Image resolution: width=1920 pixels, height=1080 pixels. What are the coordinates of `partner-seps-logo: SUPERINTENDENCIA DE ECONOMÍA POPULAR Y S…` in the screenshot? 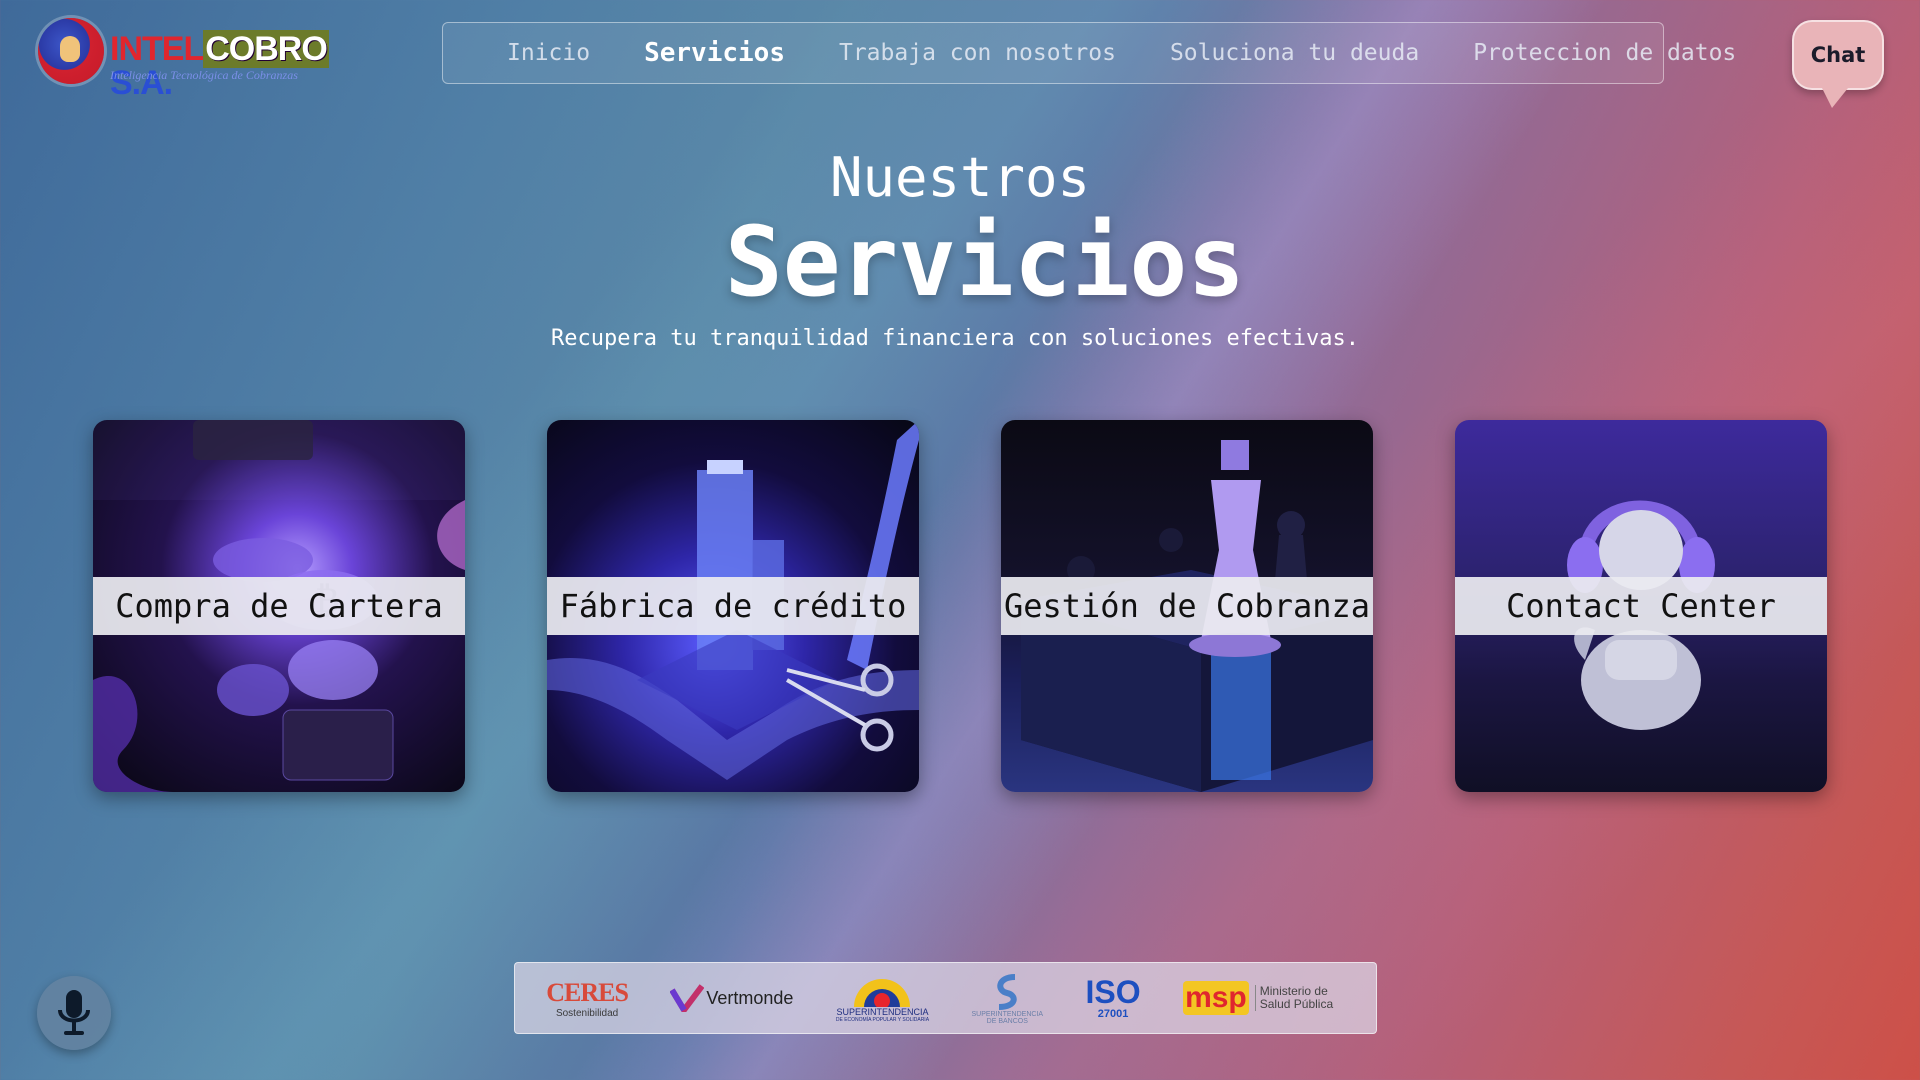 It's located at (882, 998).